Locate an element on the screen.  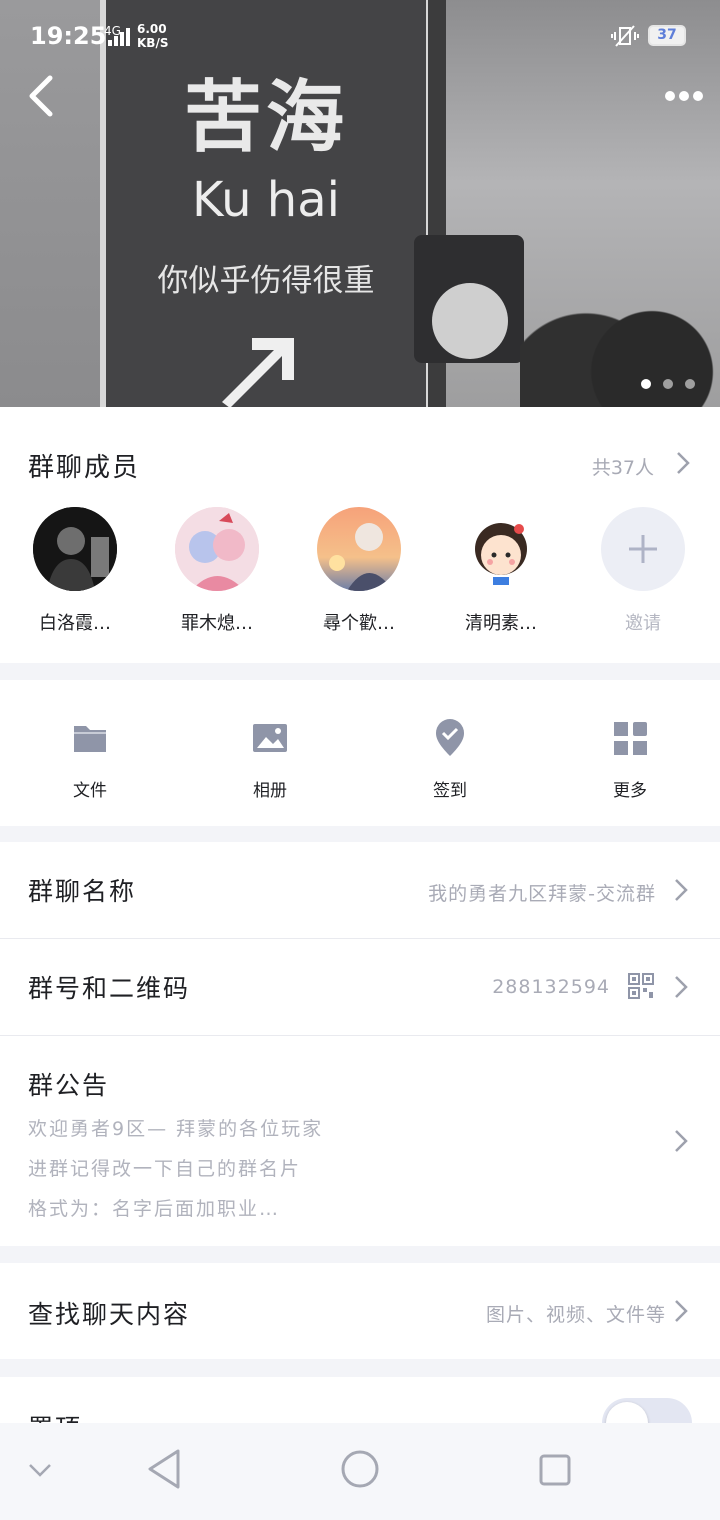
tool-label: 签到 is located at coordinates (450, 791).